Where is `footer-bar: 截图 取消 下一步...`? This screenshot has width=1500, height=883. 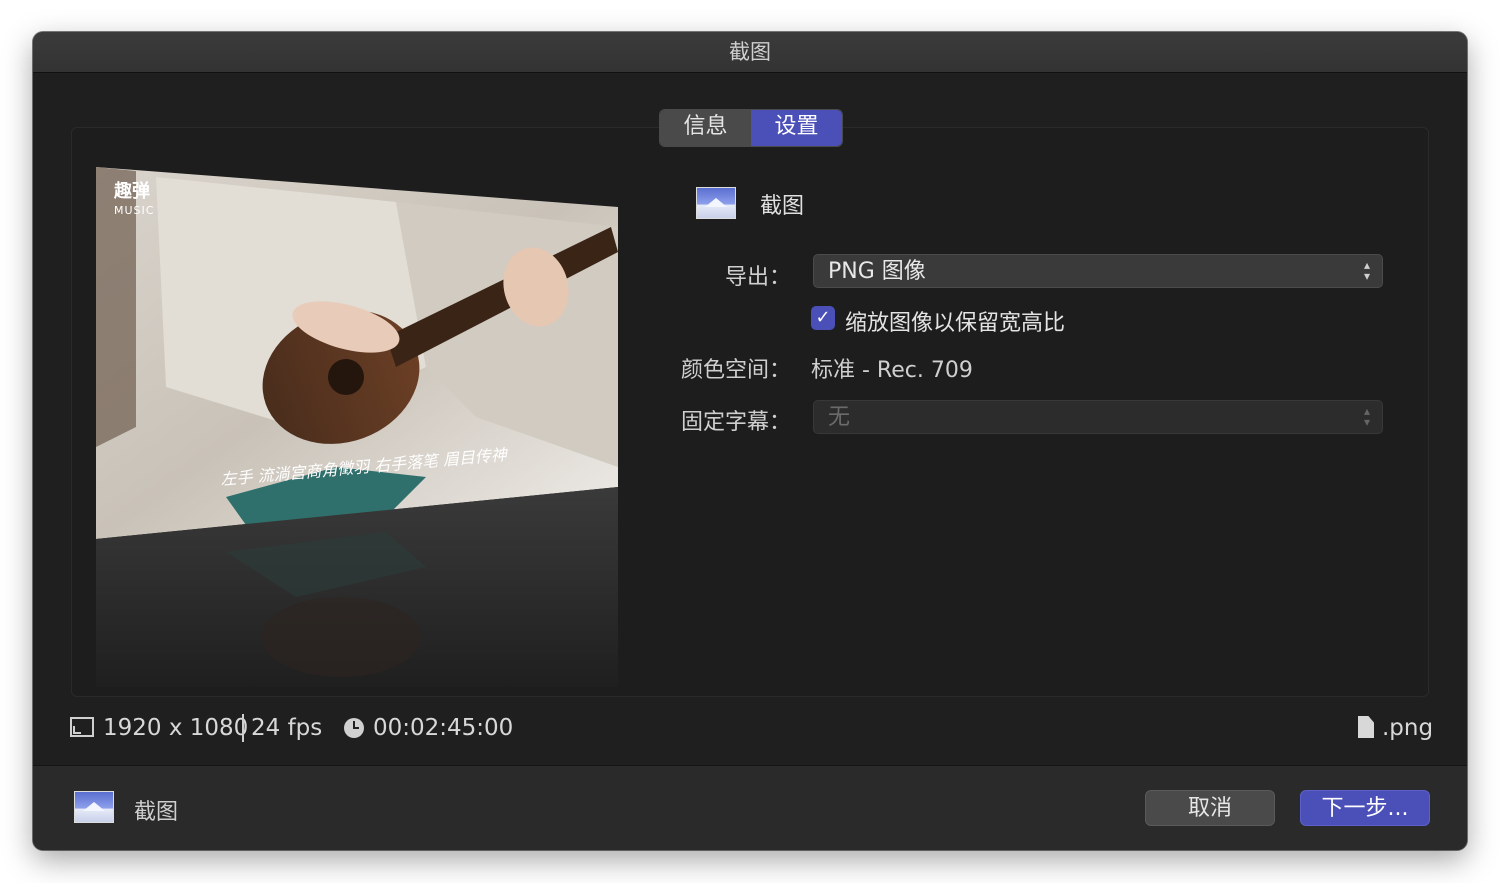
footer-bar: 截图 取消 下一步... is located at coordinates (750, 807).